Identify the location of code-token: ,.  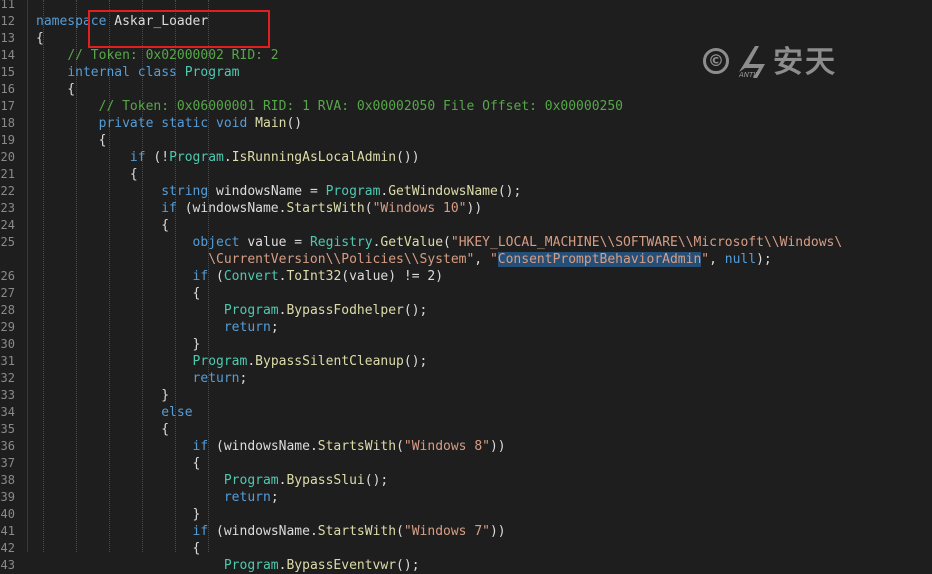
(717, 259).